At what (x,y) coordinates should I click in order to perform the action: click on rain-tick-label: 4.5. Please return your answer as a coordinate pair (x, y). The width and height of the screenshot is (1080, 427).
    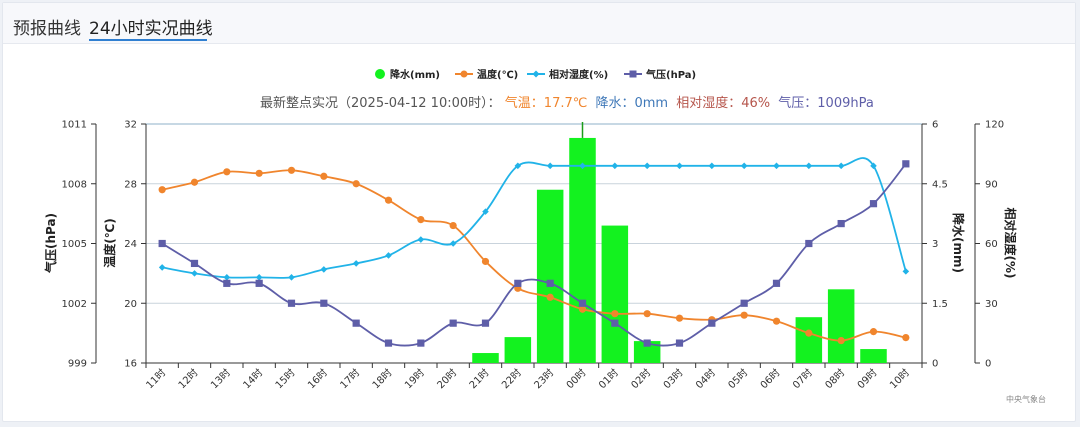
    Looking at the image, I should click on (940, 184).